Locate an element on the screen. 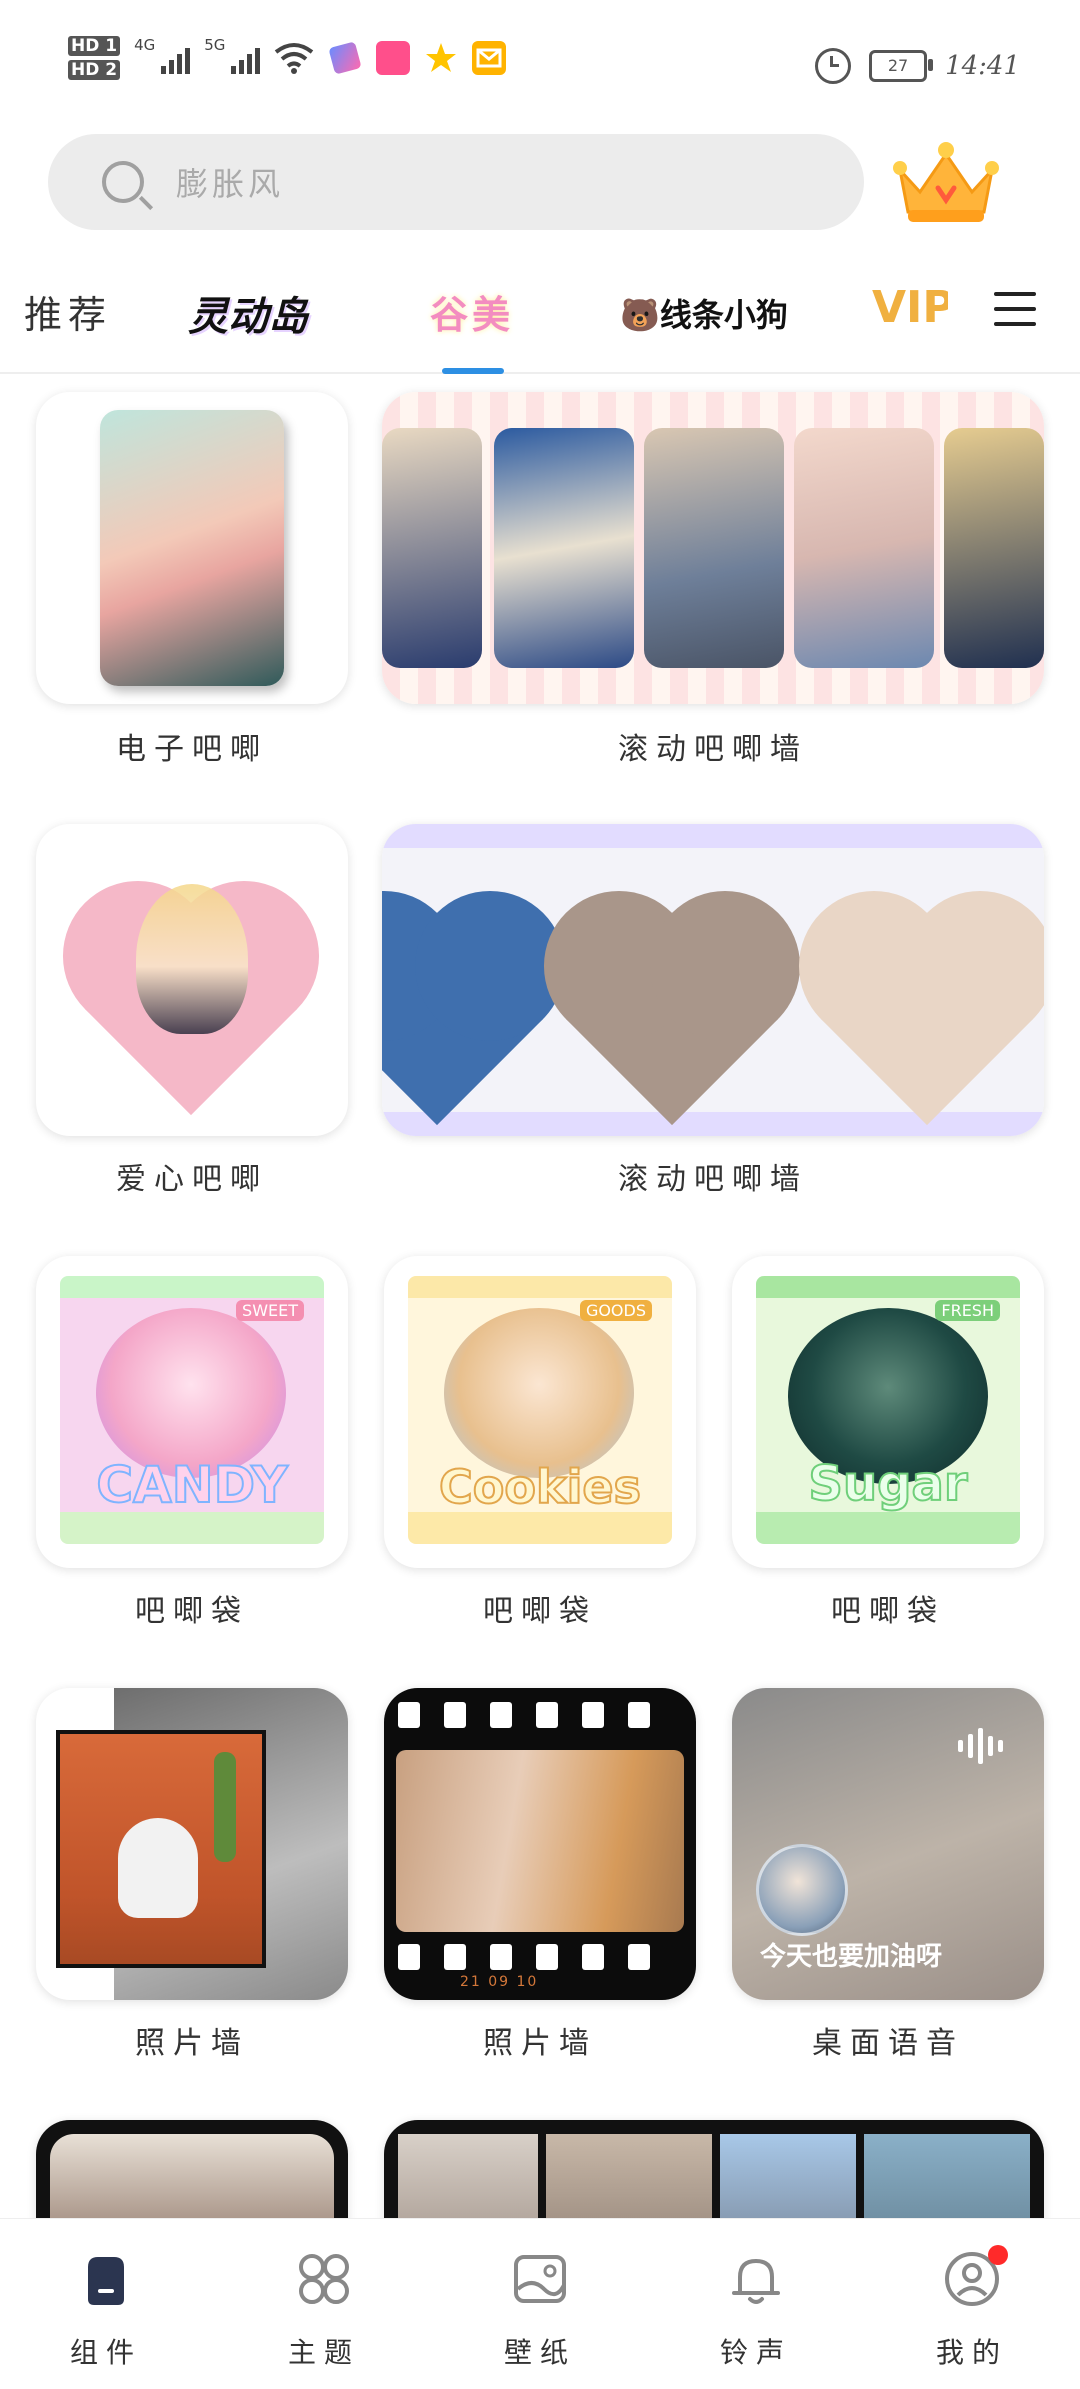 The height and width of the screenshot is (2389, 1080). avatar is located at coordinates (802, 1890).